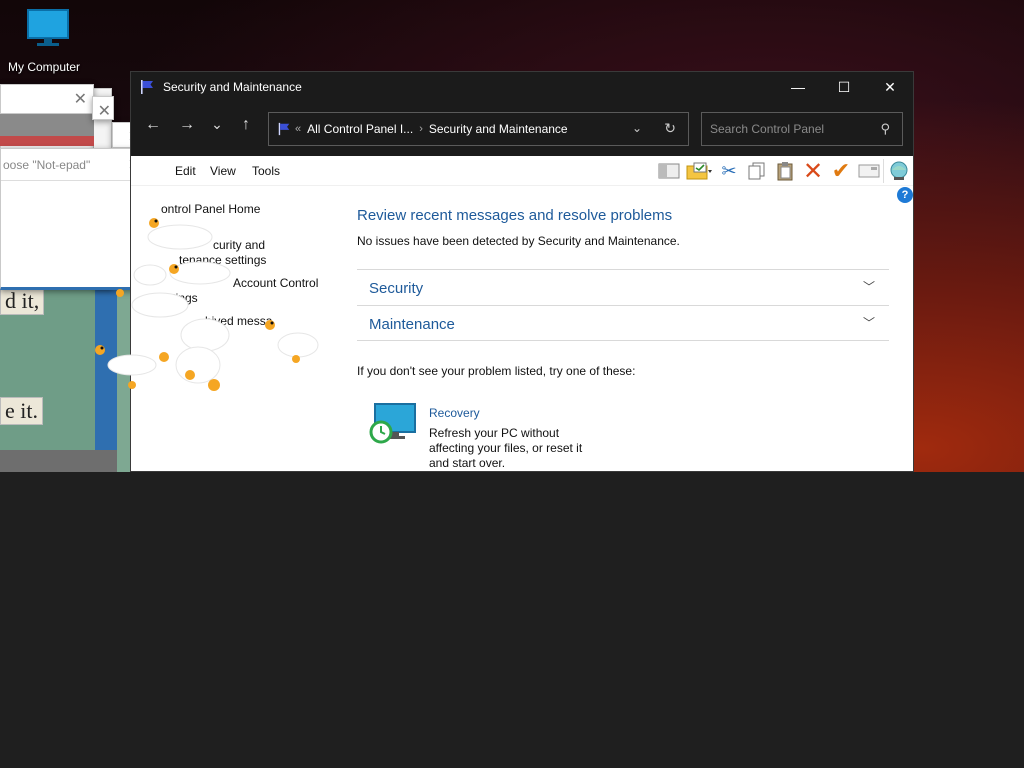 The width and height of the screenshot is (1024, 768). Describe the element at coordinates (185, 171) in the screenshot. I see `menu-edit: Edit` at that location.